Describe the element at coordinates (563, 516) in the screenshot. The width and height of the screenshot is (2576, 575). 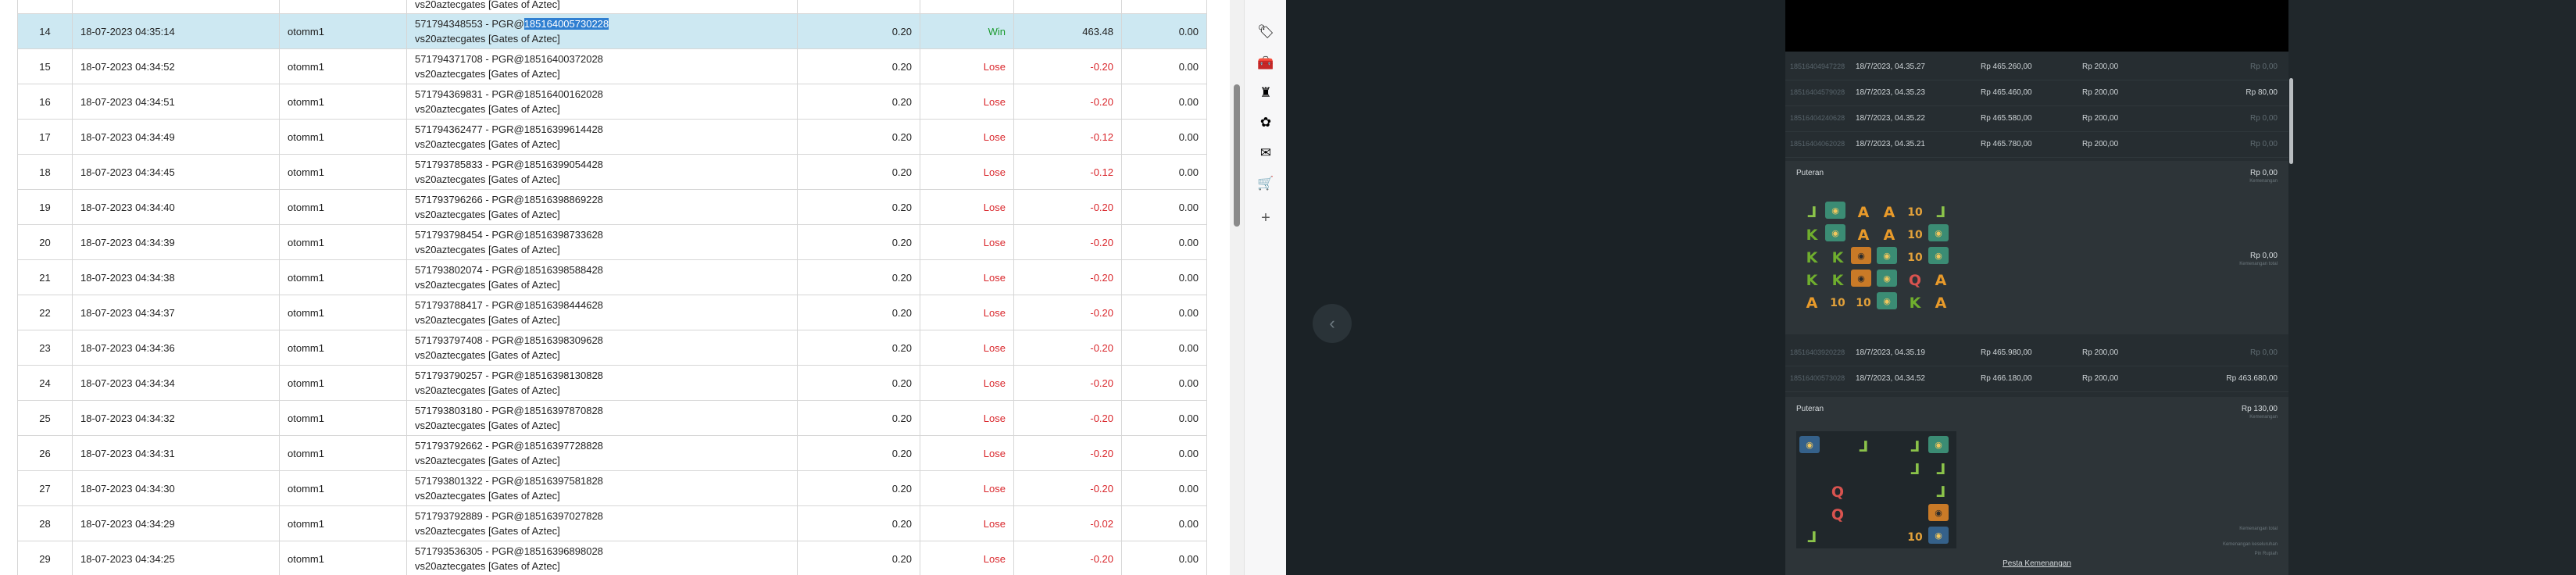
I see `transaction-reference: 18516397027828` at that location.